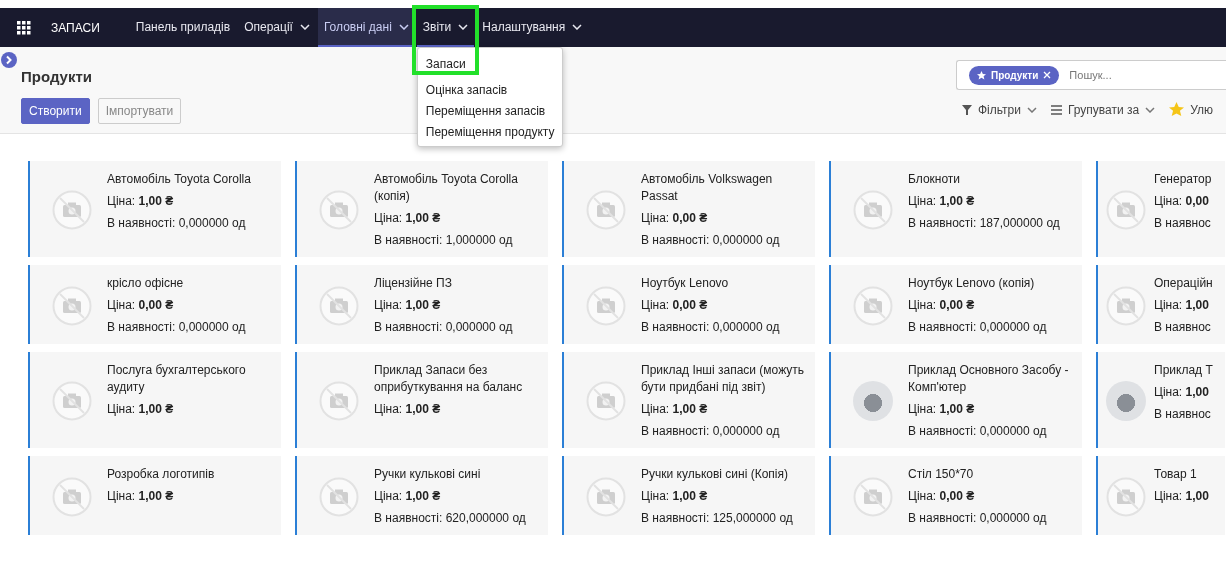 Image resolution: width=1226 pixels, height=569 pixels. I want to click on product-card: Генератор Ціна: 0,00 В наявнос, so click(1160, 209).